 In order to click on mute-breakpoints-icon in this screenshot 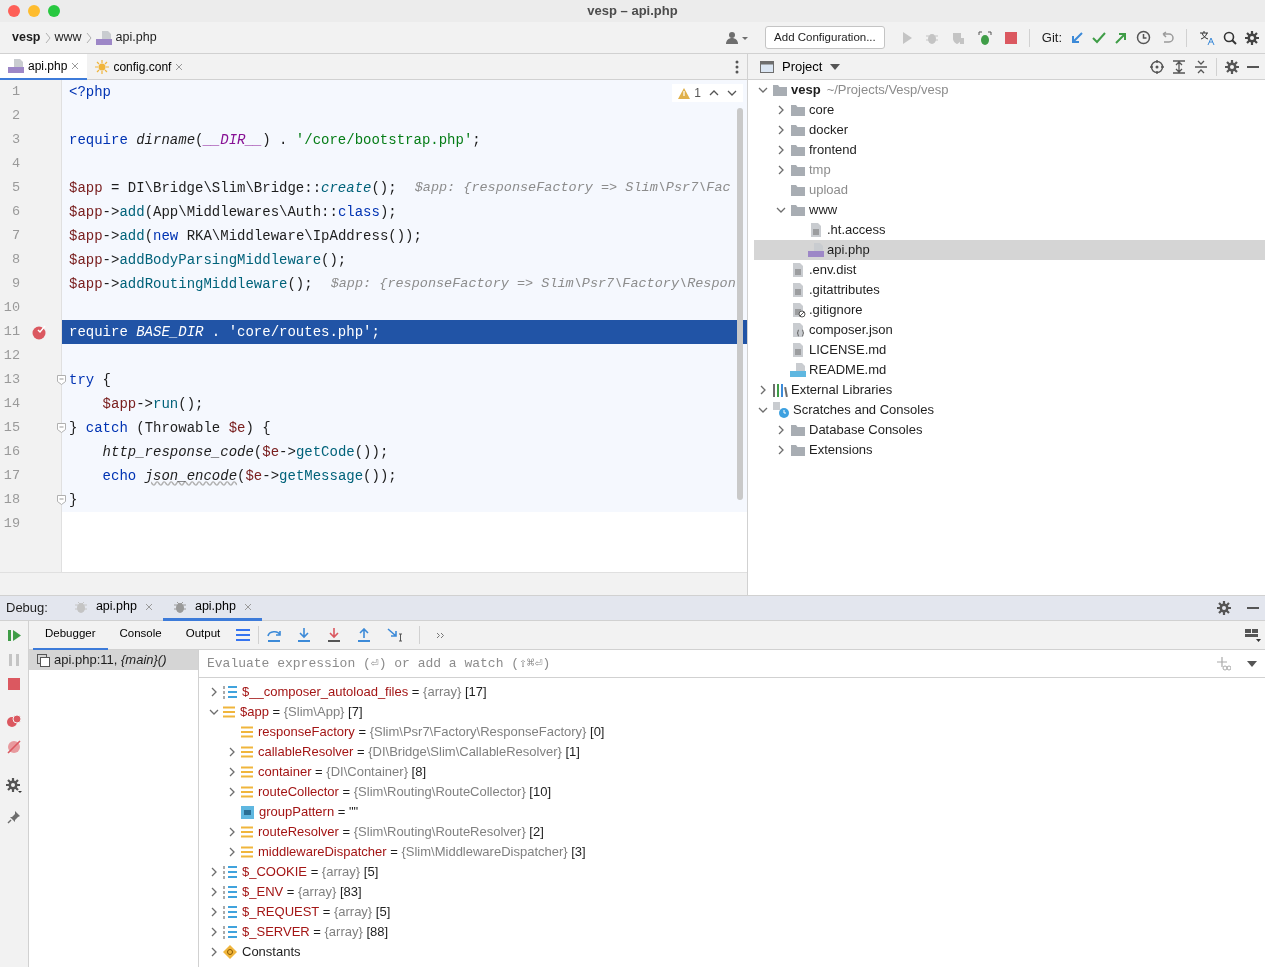, I will do `click(14, 747)`.